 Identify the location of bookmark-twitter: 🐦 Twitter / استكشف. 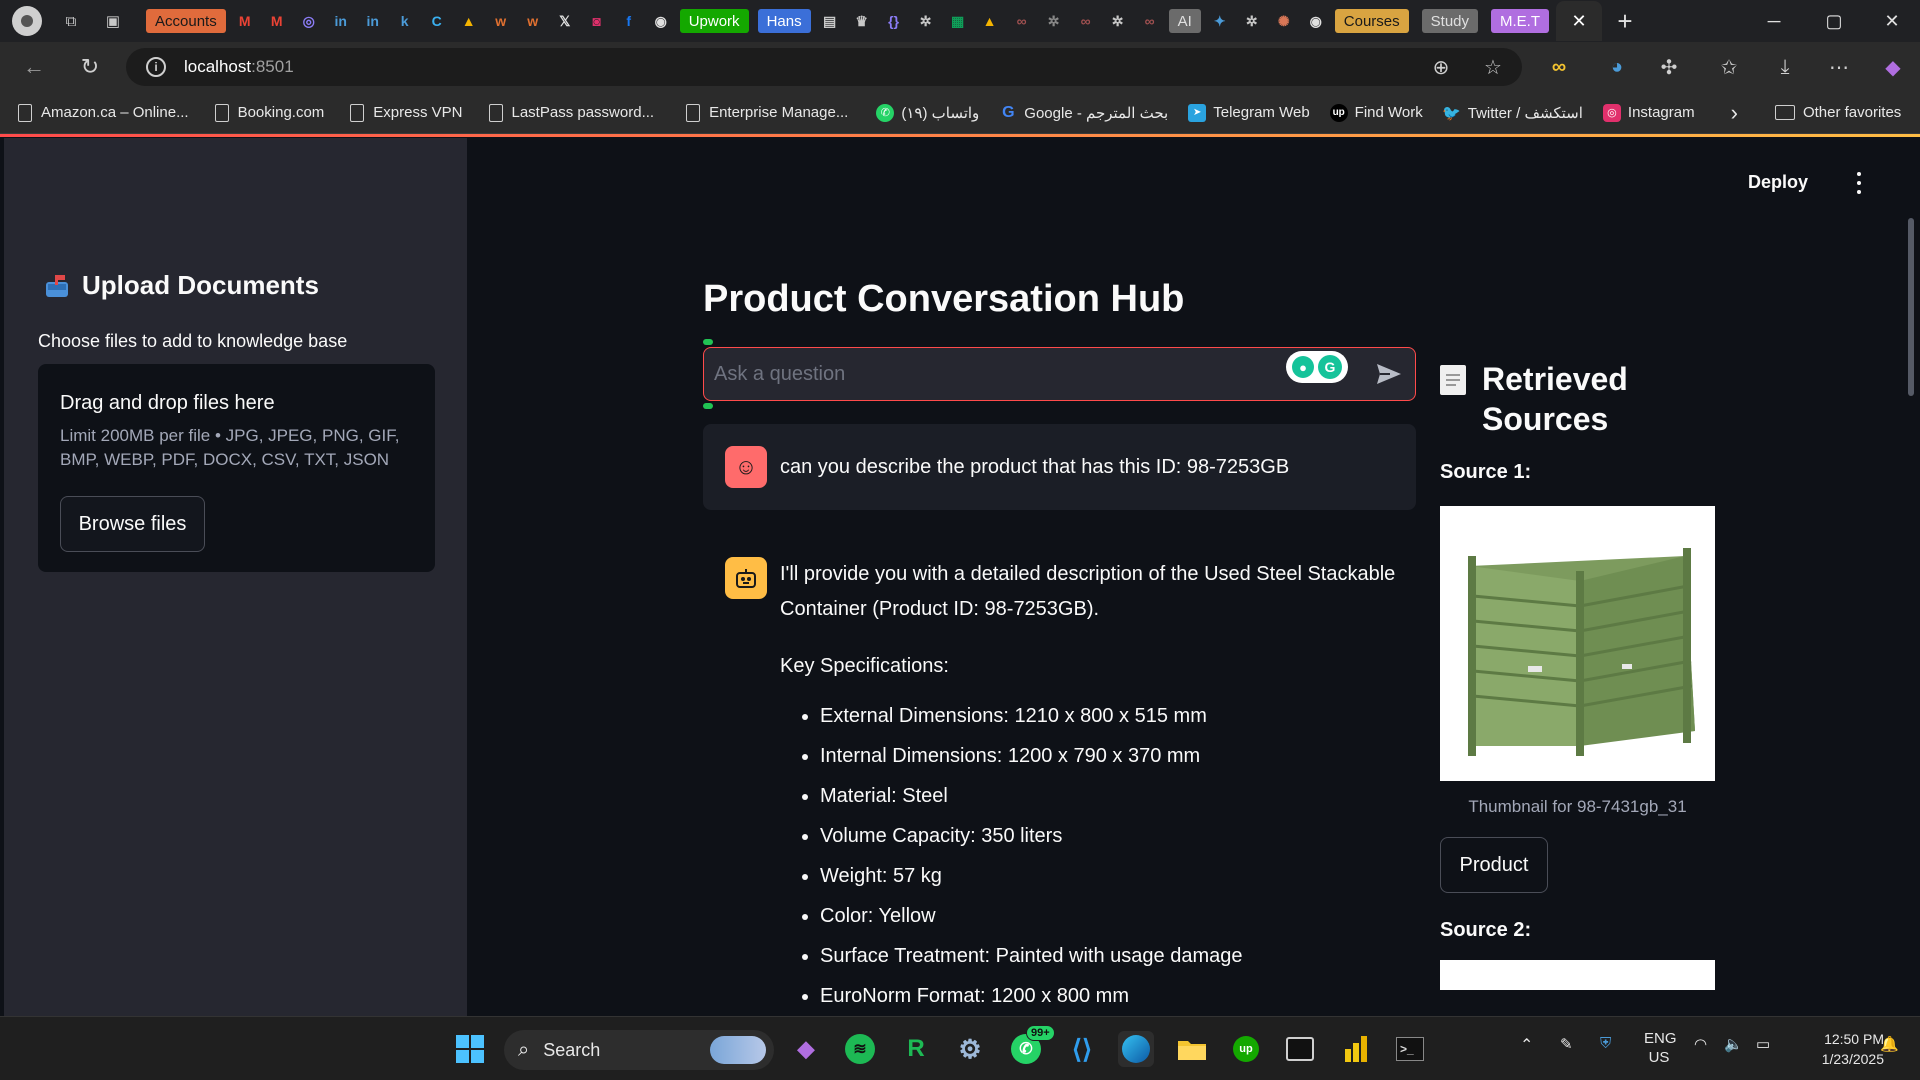
(1512, 113).